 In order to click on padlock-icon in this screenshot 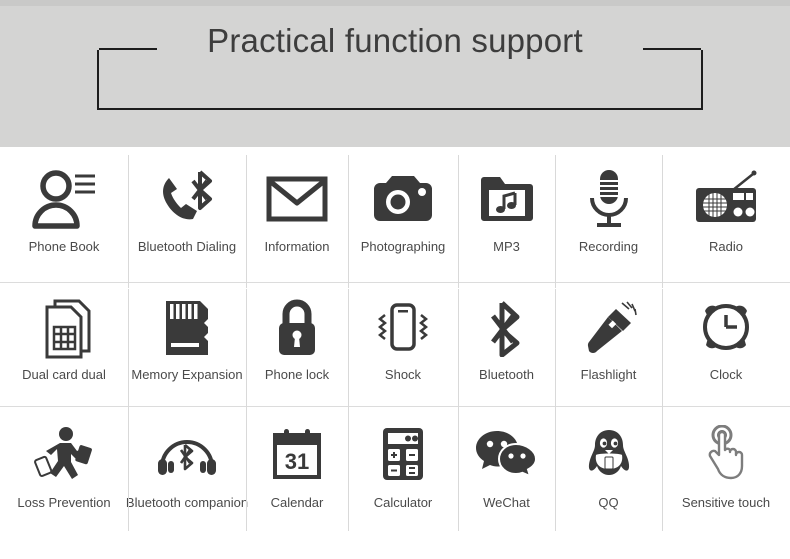, I will do `click(297, 328)`.